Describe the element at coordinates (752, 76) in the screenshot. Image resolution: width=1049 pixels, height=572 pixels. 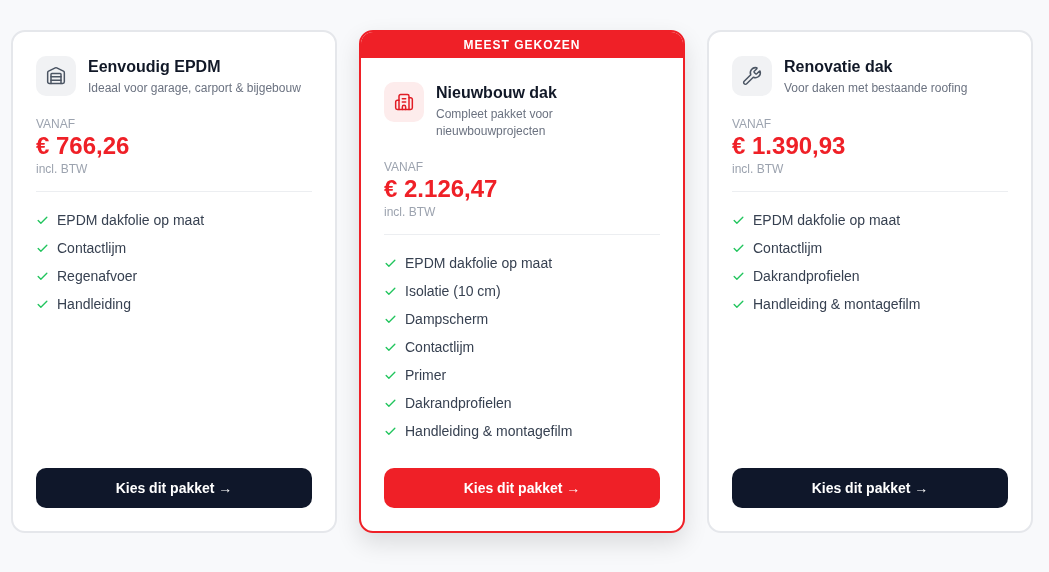
I see `wrench-icon` at that location.